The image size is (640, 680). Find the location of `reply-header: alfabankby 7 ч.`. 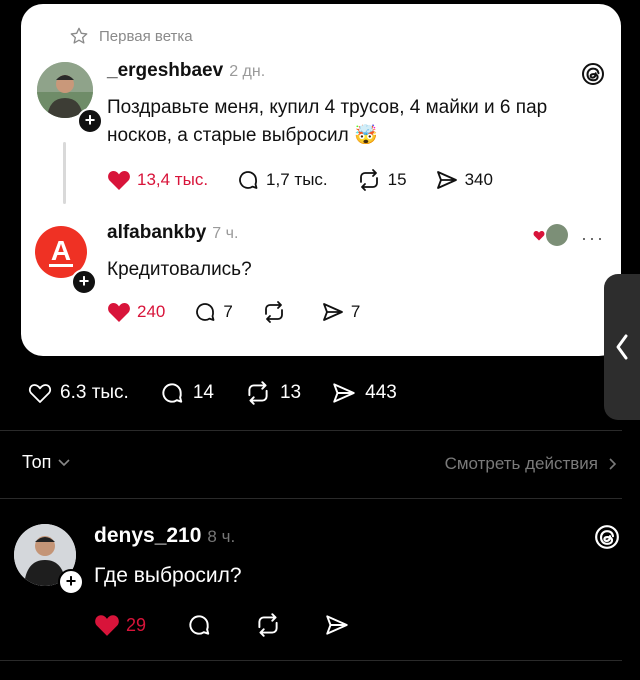

reply-header: alfabankby 7 ч. is located at coordinates (172, 233).